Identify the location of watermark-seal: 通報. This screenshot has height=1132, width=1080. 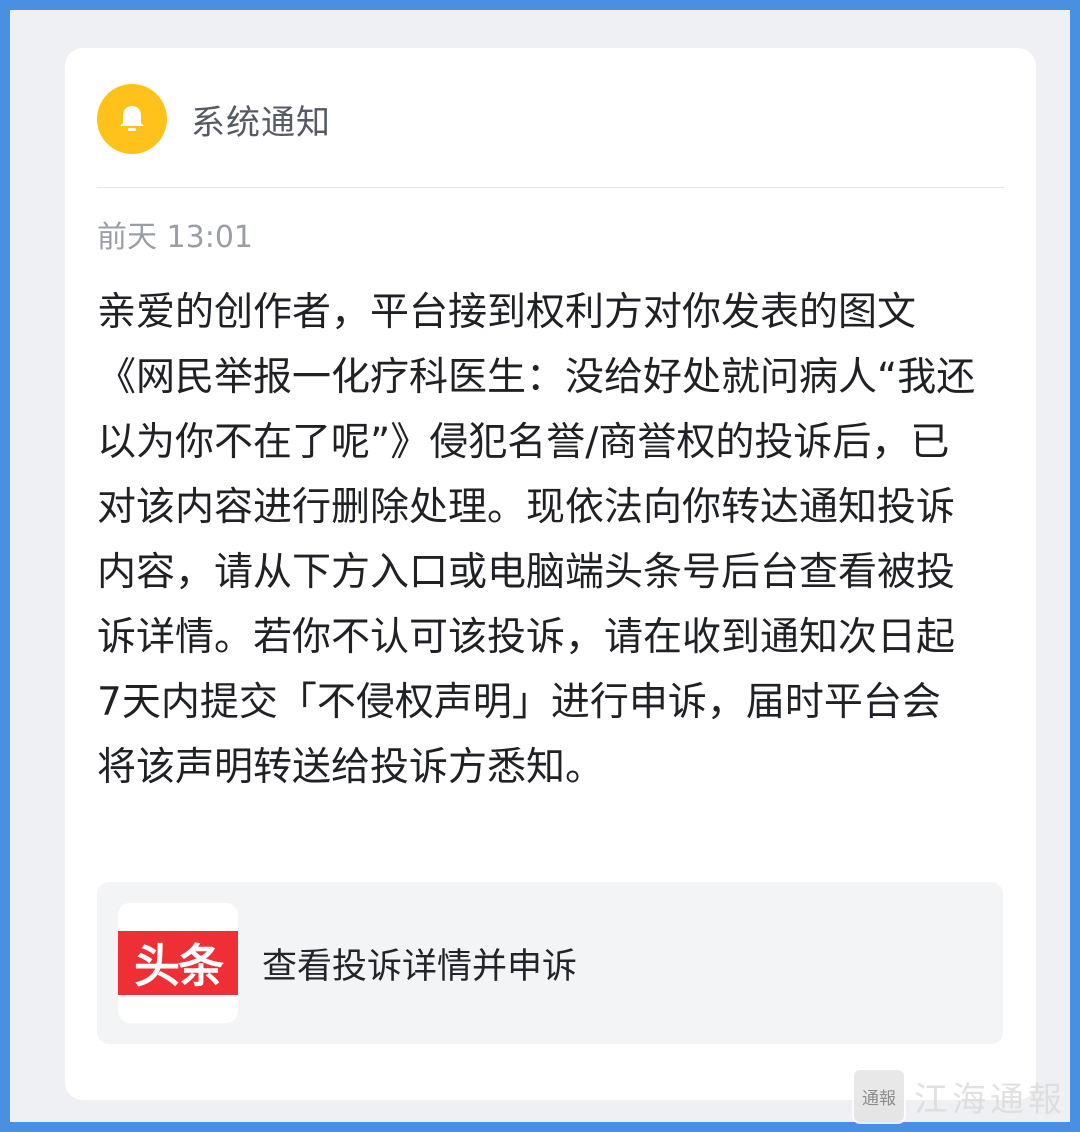
(879, 1096).